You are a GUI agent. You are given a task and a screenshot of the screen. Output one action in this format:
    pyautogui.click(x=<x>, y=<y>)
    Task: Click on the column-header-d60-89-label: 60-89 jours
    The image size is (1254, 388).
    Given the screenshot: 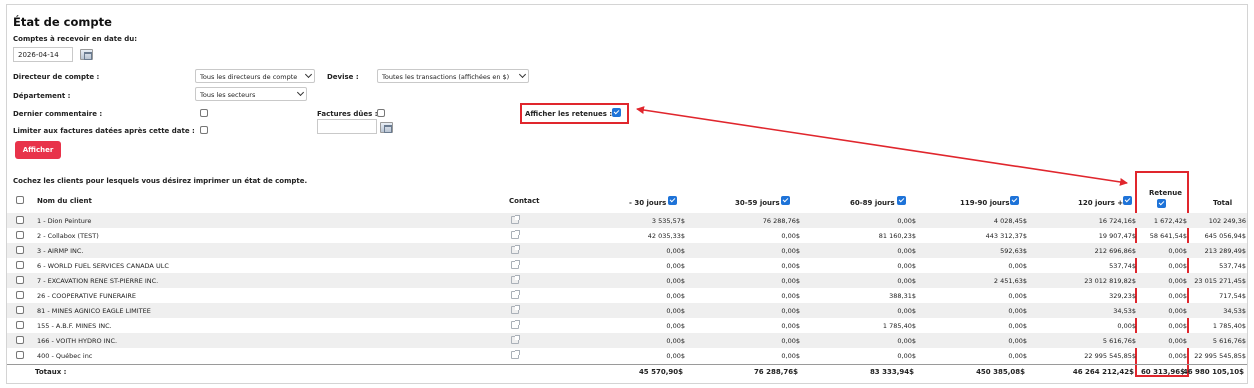 What is the action you would take?
    pyautogui.click(x=872, y=203)
    